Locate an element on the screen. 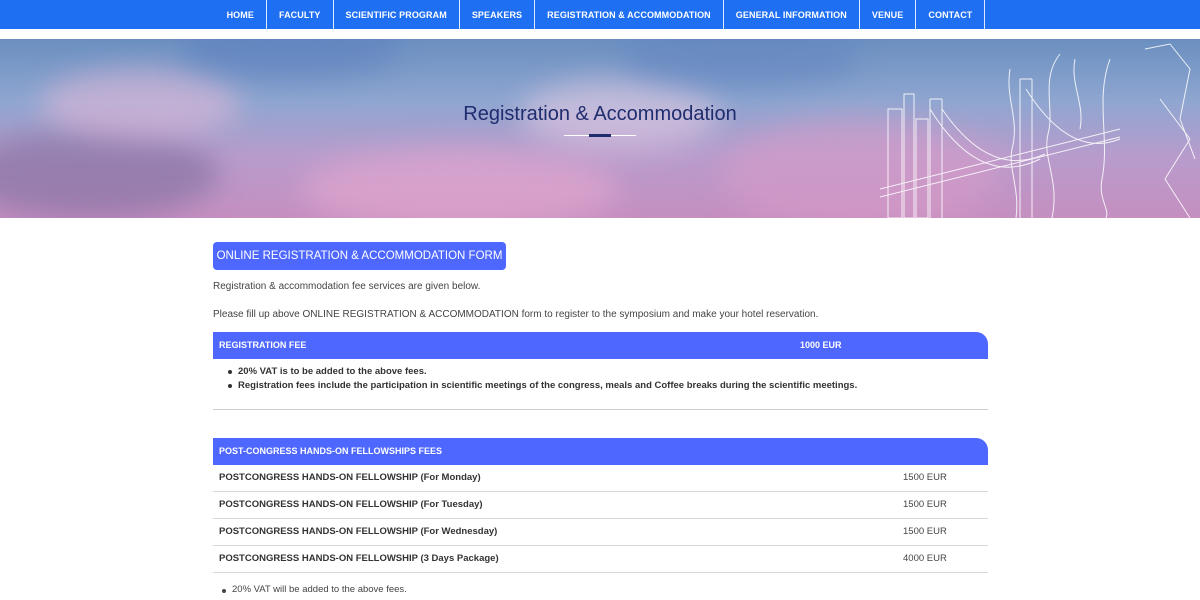 The width and height of the screenshot is (1200, 600). nav-item-home: HOME is located at coordinates (241, 14).